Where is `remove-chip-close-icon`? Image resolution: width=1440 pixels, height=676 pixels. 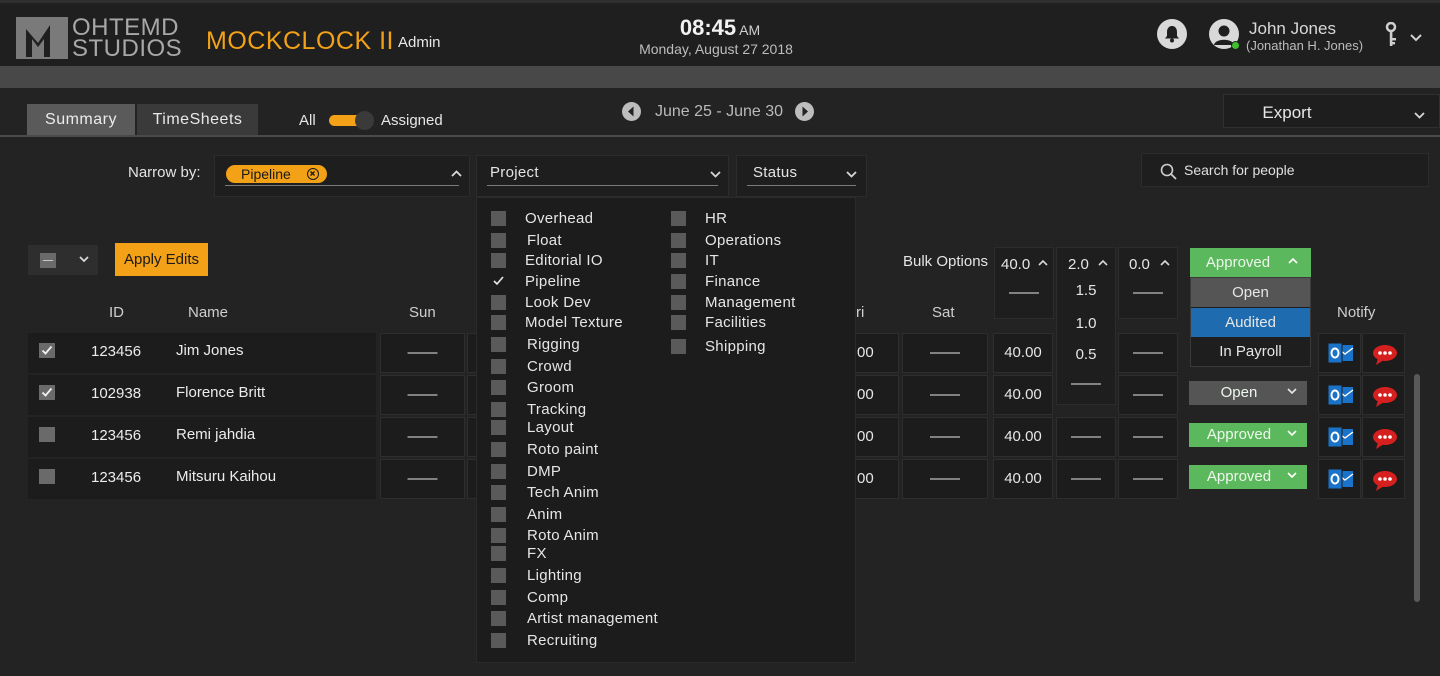 remove-chip-close-icon is located at coordinates (313, 174).